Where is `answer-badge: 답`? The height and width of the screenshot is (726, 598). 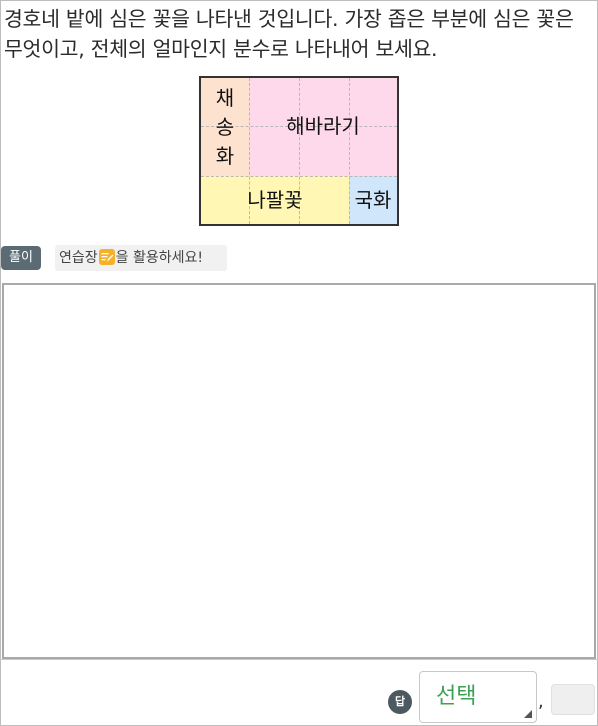
answer-badge: 답 is located at coordinates (400, 702).